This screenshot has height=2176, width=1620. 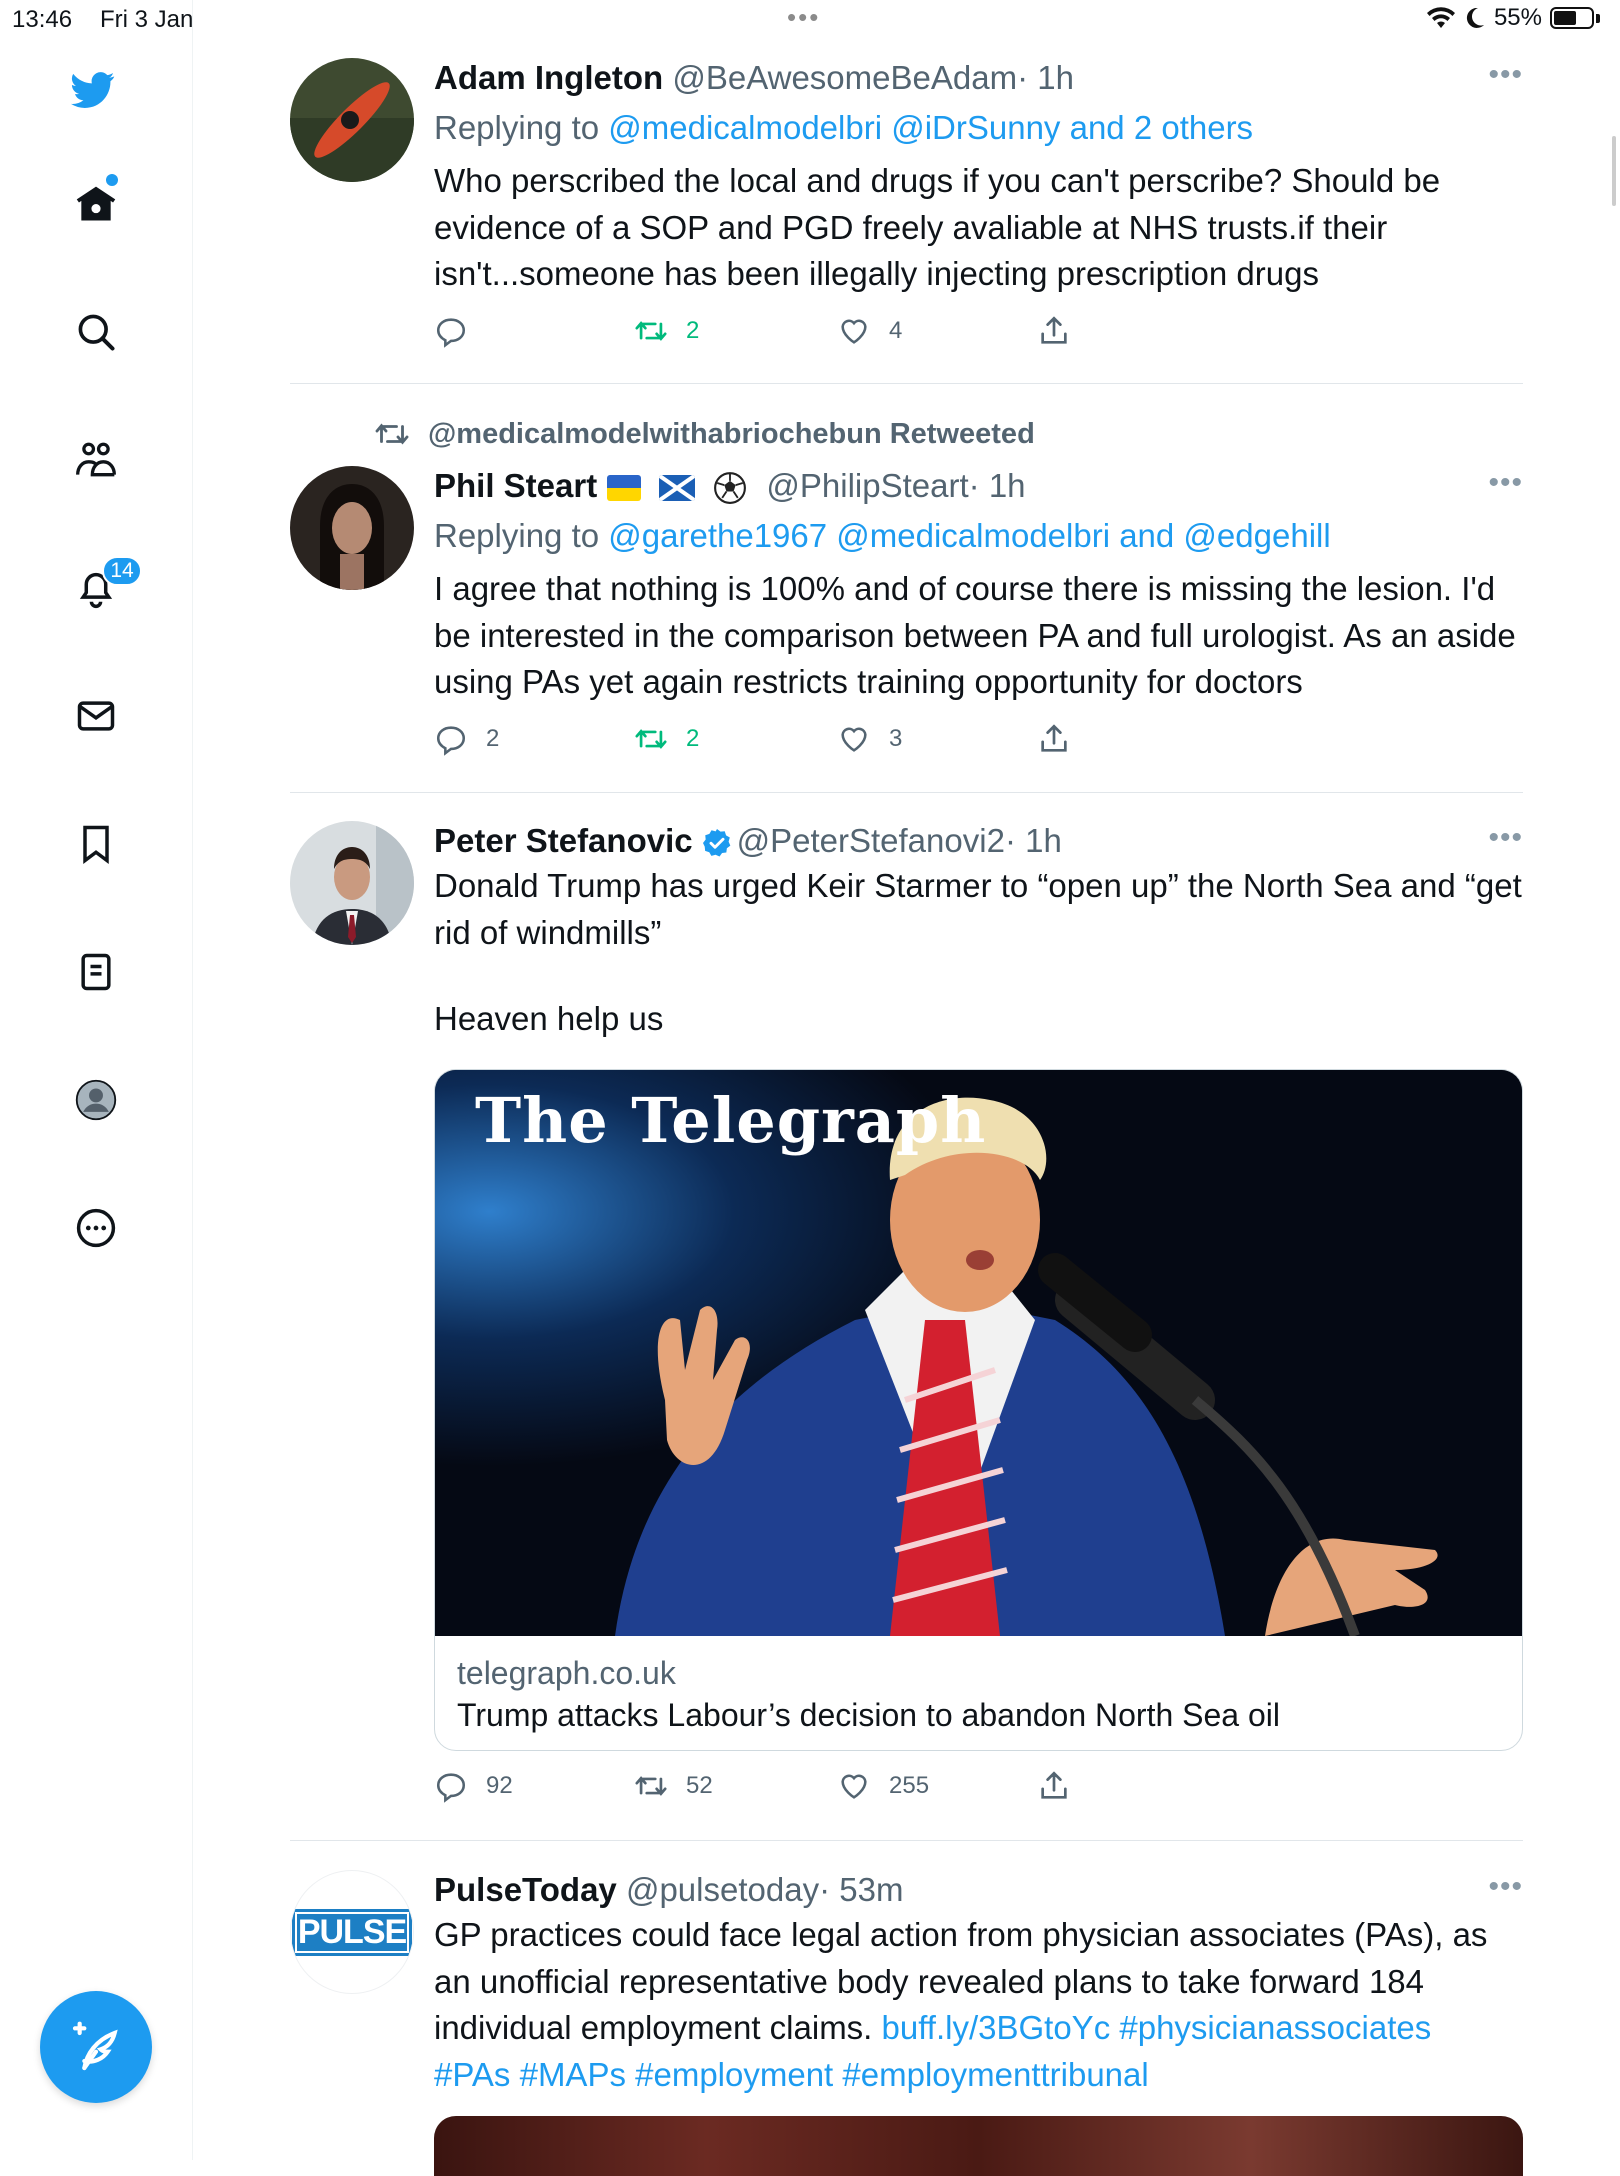 I want to click on tweet-header: Peter Stefanovic @PeterStefanovi2· 1h, so click(x=978, y=841).